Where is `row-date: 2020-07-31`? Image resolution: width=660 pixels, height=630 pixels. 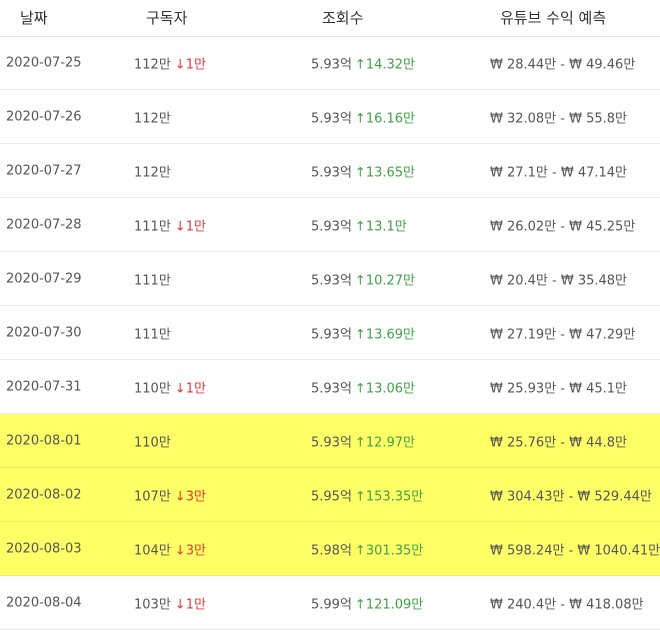 row-date: 2020-07-31 is located at coordinates (44, 386).